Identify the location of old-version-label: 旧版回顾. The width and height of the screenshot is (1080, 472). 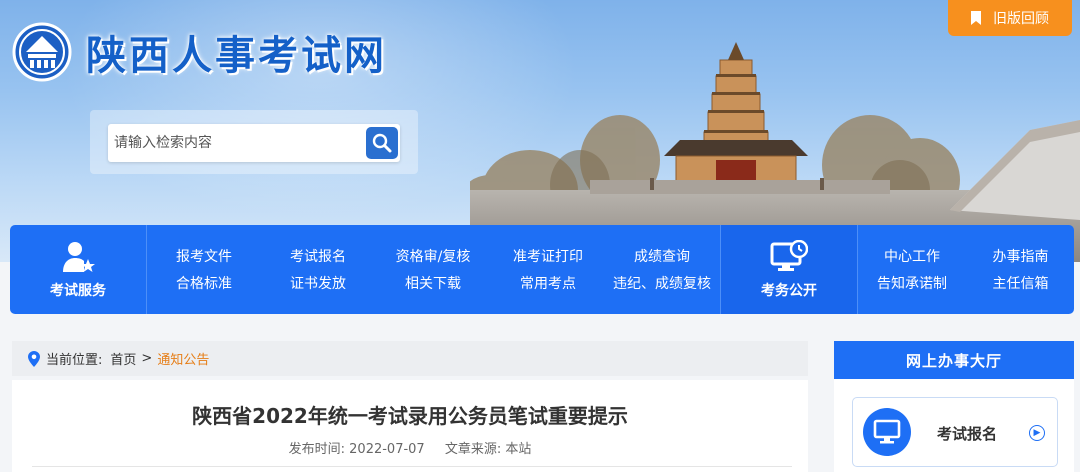
(1021, 19).